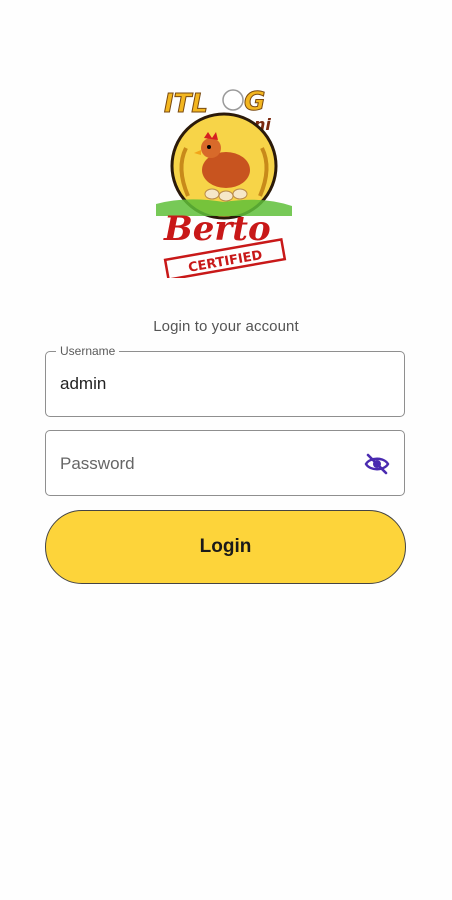 The width and height of the screenshot is (452, 900). What do you see at coordinates (225, 380) in the screenshot?
I see `username-field: Username admin` at bounding box center [225, 380].